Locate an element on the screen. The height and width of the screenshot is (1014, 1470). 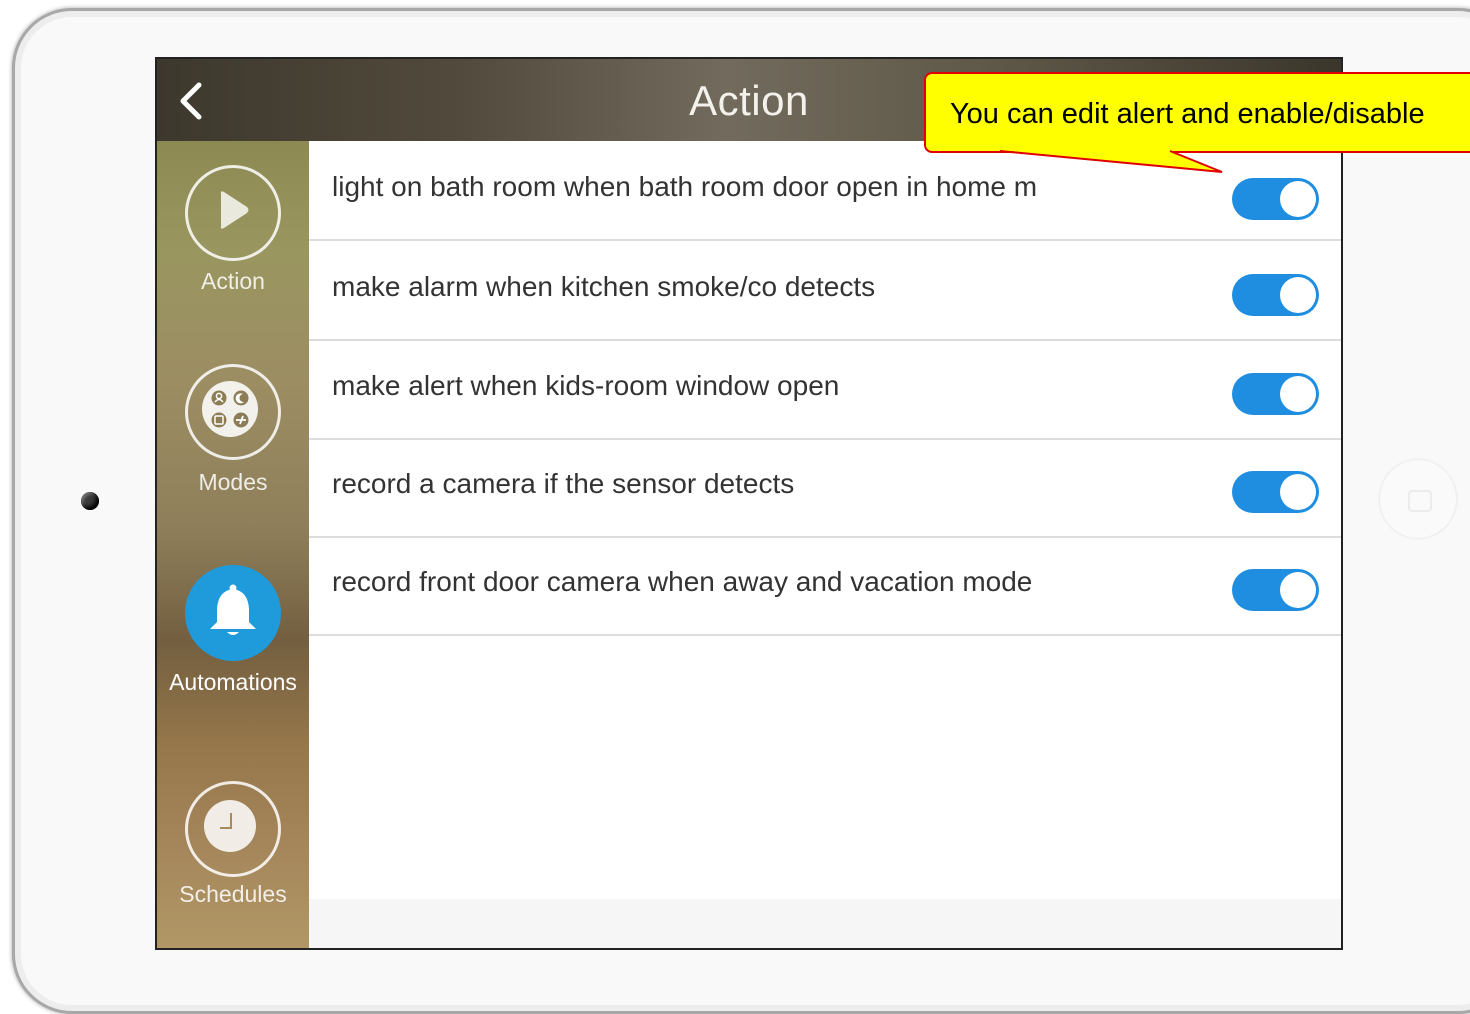
automation-label: make alarm when kitchen smoke/co detects is located at coordinates (604, 286).